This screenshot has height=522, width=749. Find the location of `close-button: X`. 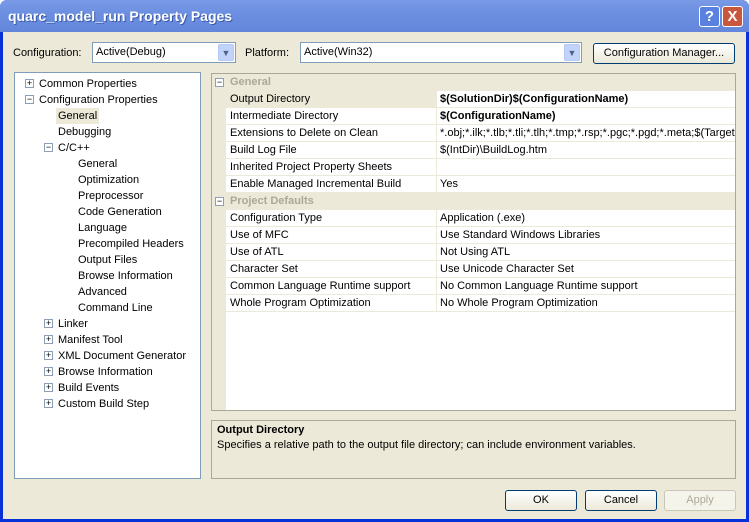

close-button: X is located at coordinates (732, 16).